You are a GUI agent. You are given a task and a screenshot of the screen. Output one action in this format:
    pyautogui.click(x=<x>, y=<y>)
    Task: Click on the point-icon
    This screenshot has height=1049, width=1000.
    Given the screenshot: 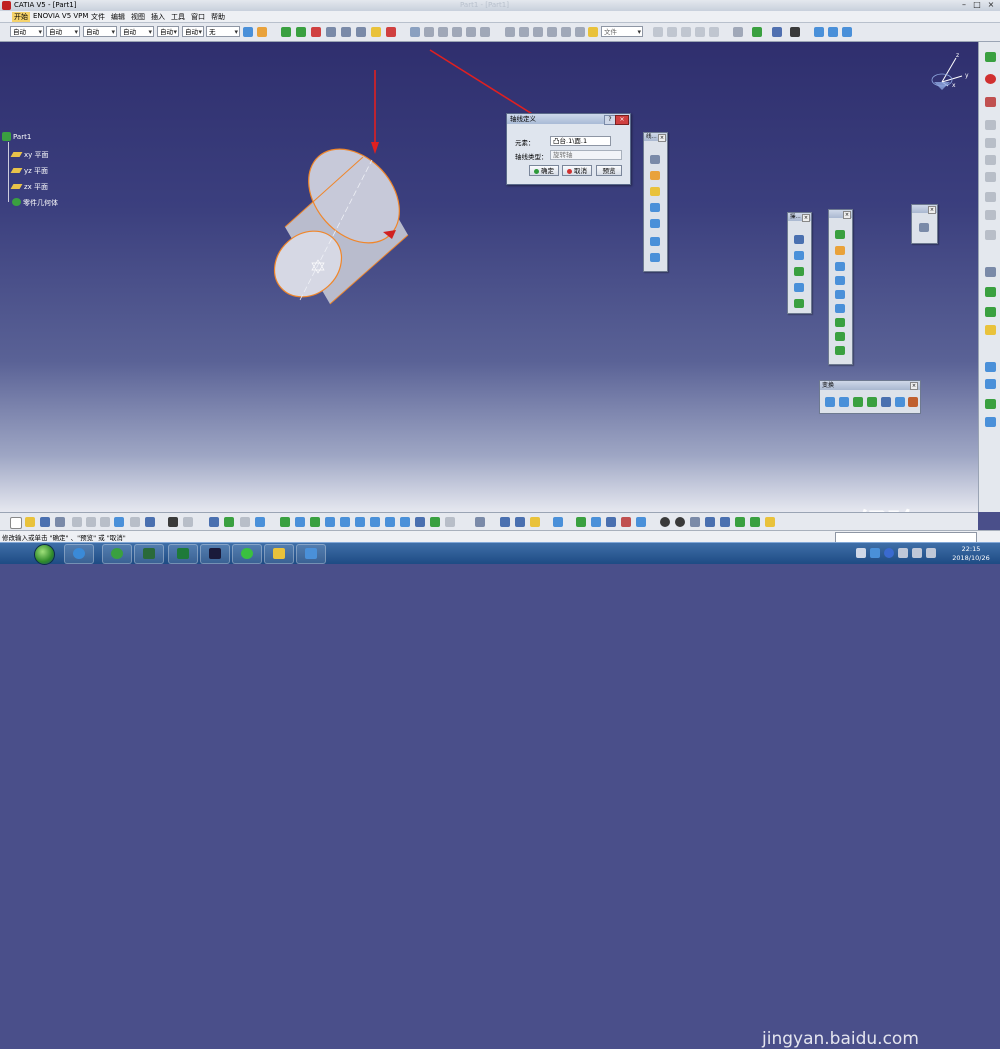 What is the action you would take?
    pyautogui.click(x=655, y=159)
    